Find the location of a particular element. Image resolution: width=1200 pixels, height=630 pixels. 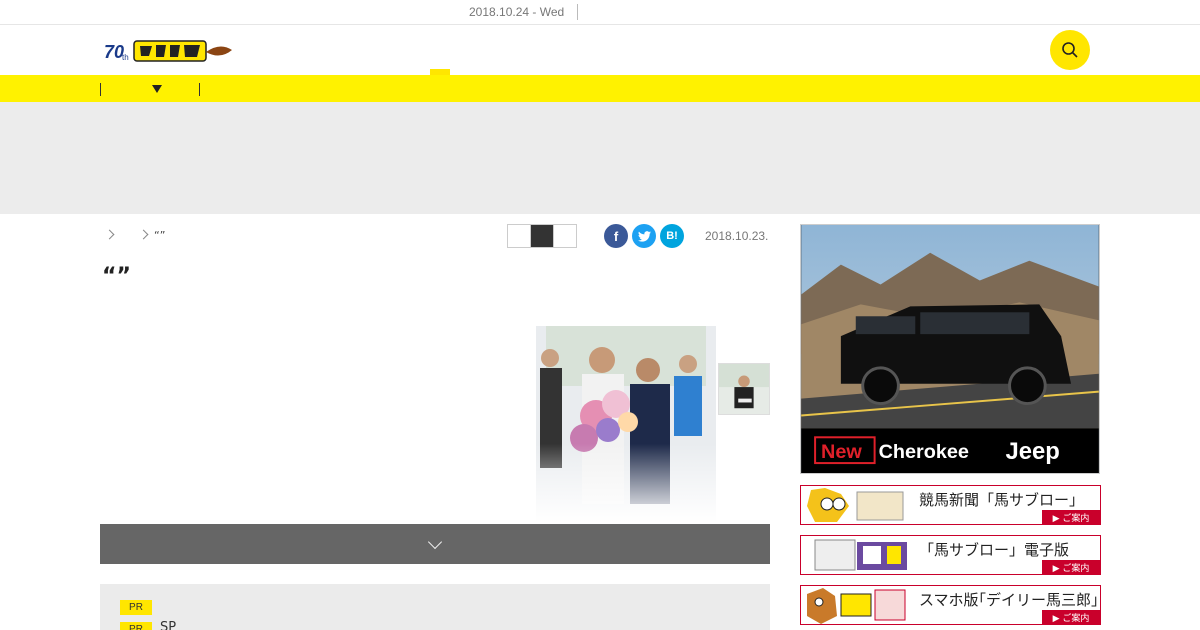

newspaper-icon is located at coordinates (857, 555).